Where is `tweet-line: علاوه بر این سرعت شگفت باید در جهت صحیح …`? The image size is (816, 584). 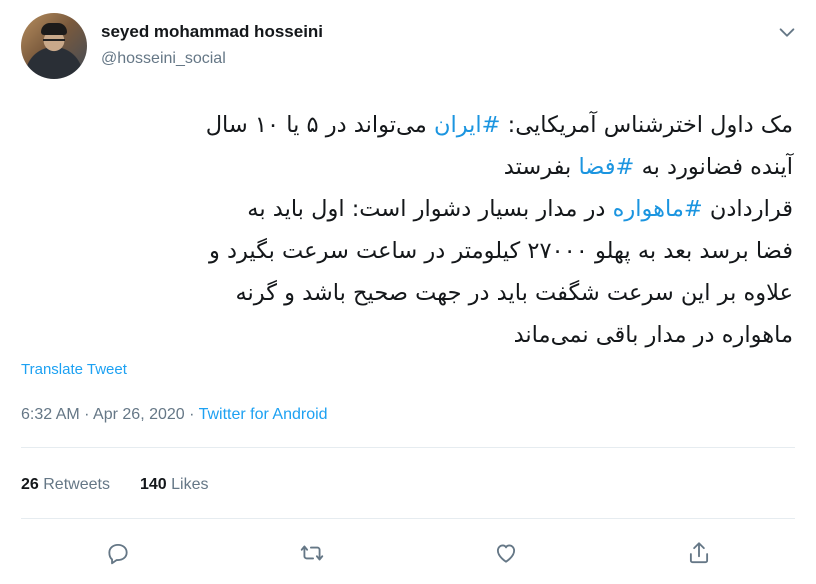 tweet-line: علاوه بر این سرعت شگفت باید در جهت صحیح … is located at coordinates (406, 293).